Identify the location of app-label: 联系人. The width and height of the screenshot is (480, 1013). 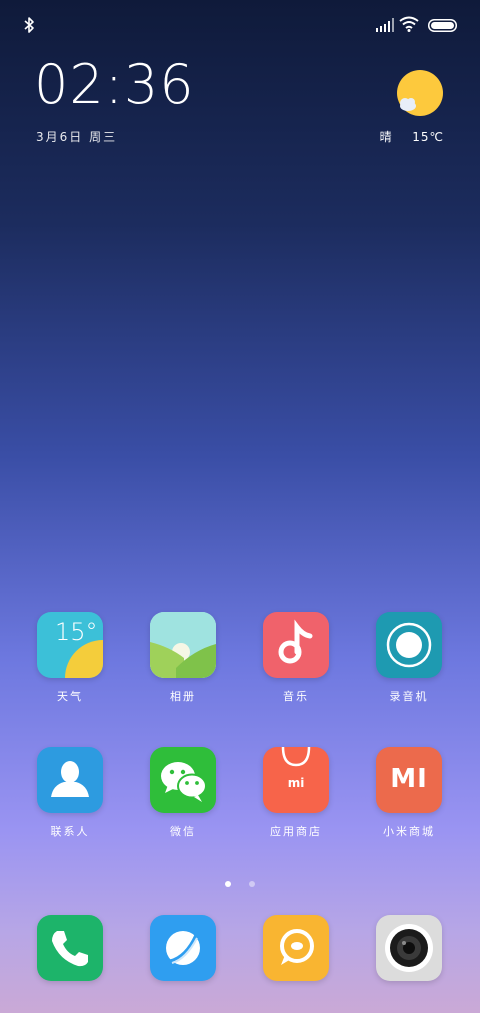
(70, 831).